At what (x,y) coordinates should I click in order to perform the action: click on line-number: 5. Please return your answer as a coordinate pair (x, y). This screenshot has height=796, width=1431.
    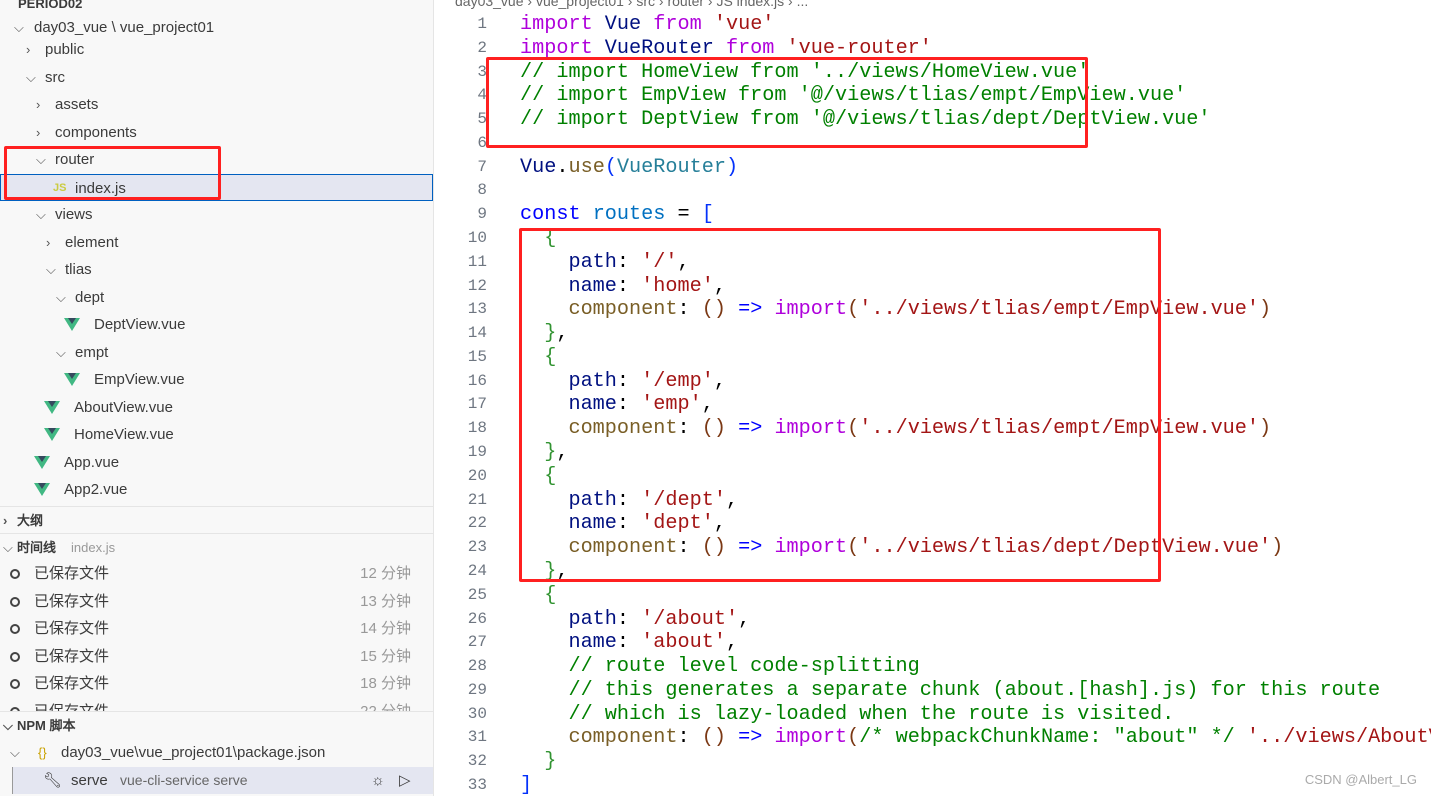
    Looking at the image, I should click on (482, 119).